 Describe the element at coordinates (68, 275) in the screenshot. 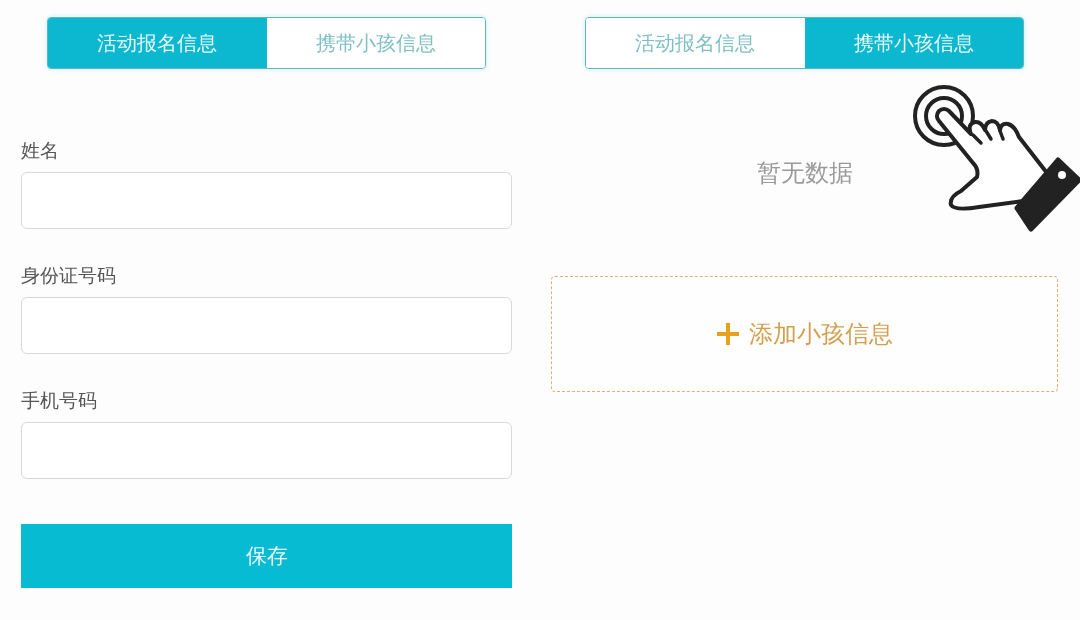

I see `field-label: 身份证号码` at that location.